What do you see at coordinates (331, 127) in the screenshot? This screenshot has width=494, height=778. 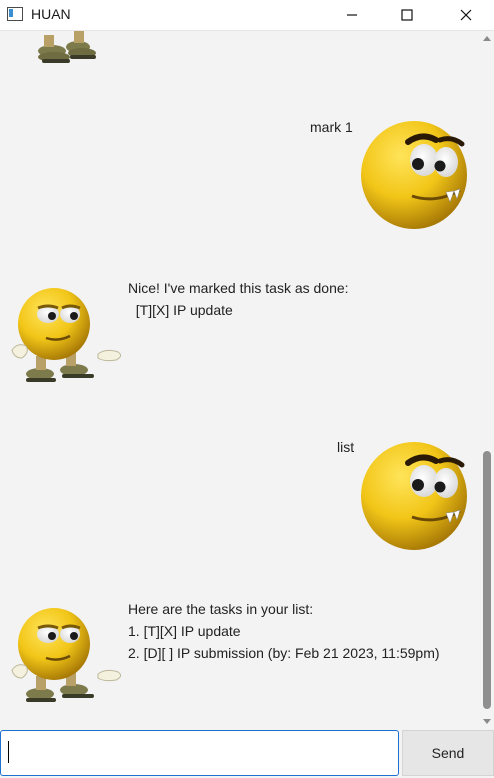 I see `user-message-text: mark 1` at bounding box center [331, 127].